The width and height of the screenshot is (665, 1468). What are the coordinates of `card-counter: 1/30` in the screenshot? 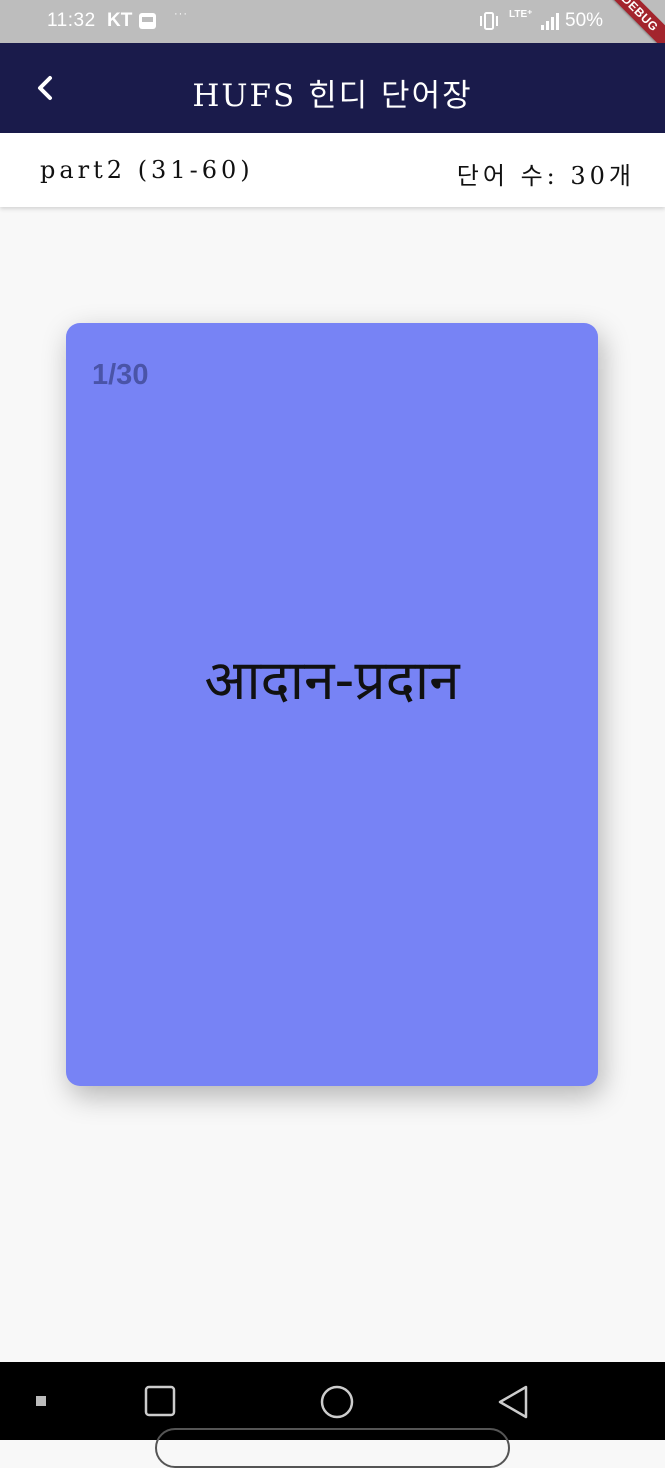 It's located at (120, 375).